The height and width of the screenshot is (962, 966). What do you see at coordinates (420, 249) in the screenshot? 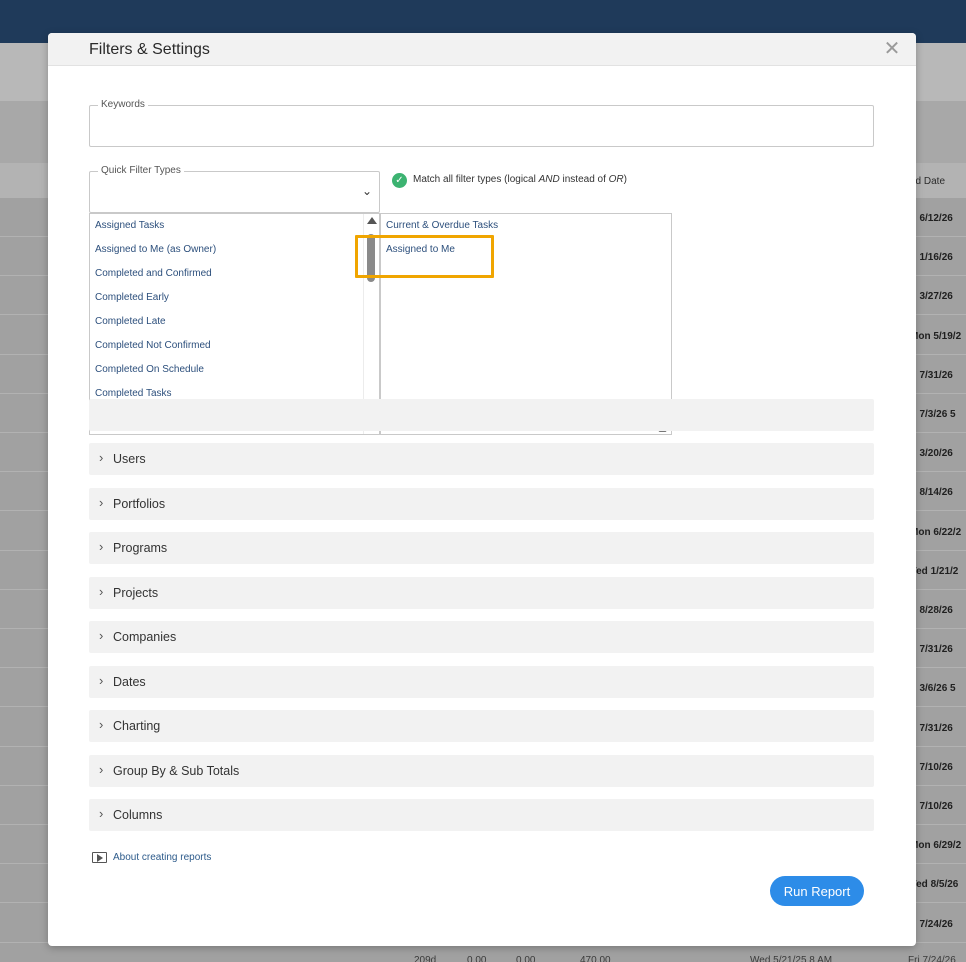
I see `list-item: Assigned to Me` at bounding box center [420, 249].